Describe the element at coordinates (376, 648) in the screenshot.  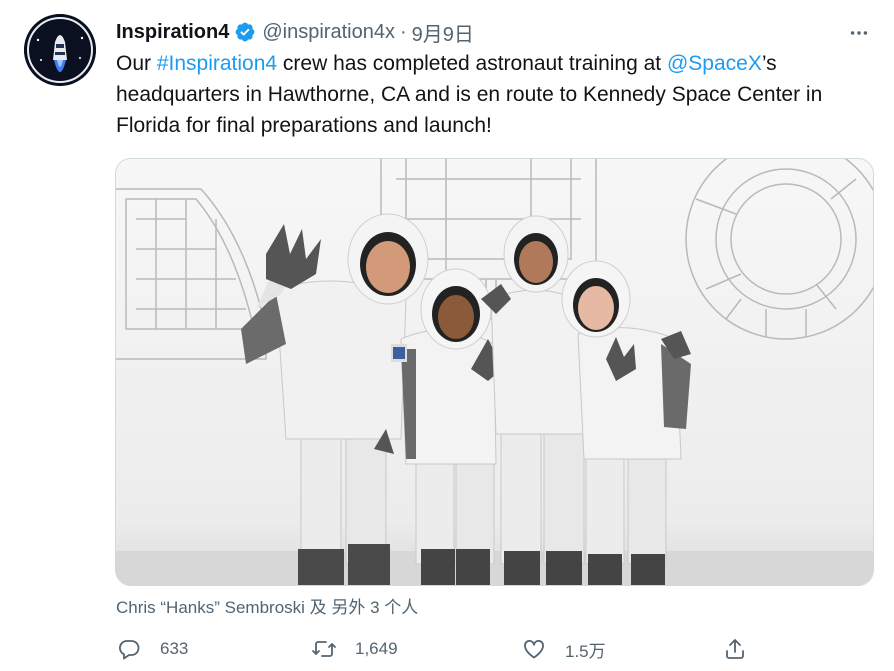
I see `retweet-count: 1,649` at that location.